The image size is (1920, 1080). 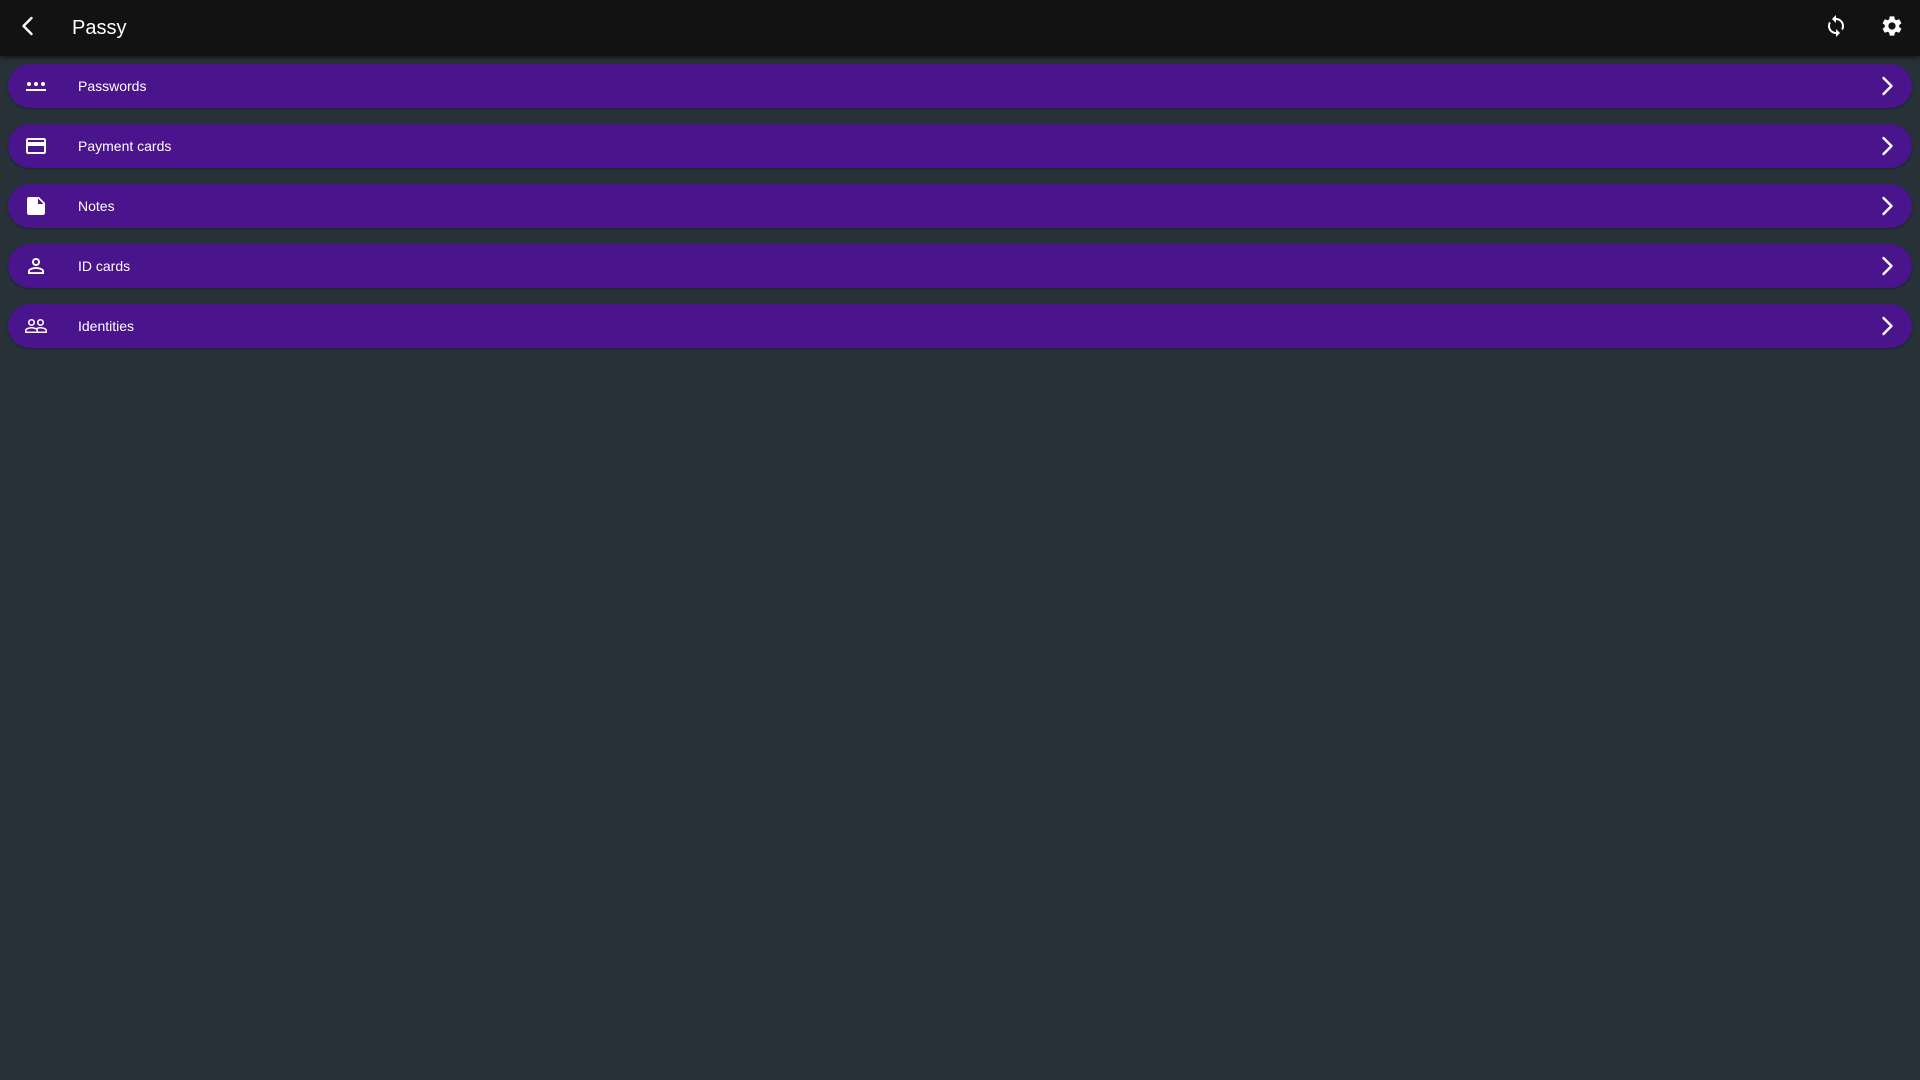 I want to click on credit-card-icon, so click(x=36, y=146).